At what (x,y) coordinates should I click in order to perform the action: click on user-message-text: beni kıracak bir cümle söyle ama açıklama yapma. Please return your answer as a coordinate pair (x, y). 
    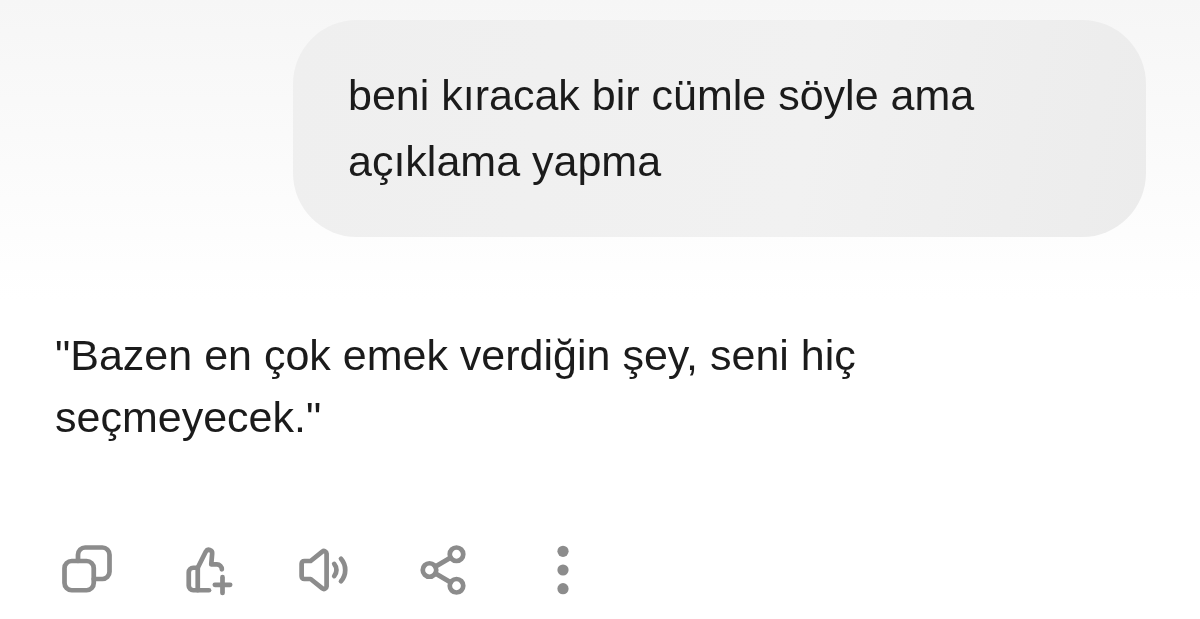
    Looking at the image, I should click on (662, 128).